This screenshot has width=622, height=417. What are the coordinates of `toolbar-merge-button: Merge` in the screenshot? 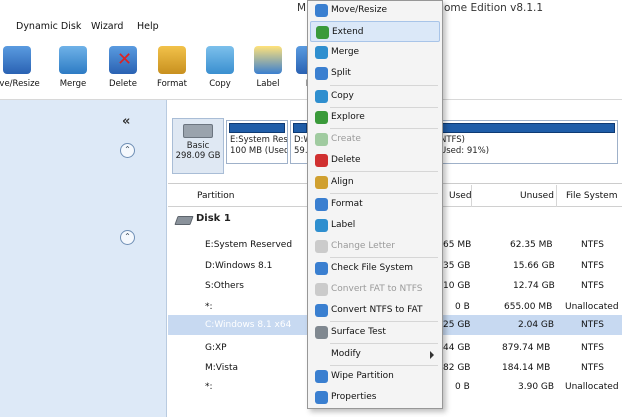 It's located at (73, 67).